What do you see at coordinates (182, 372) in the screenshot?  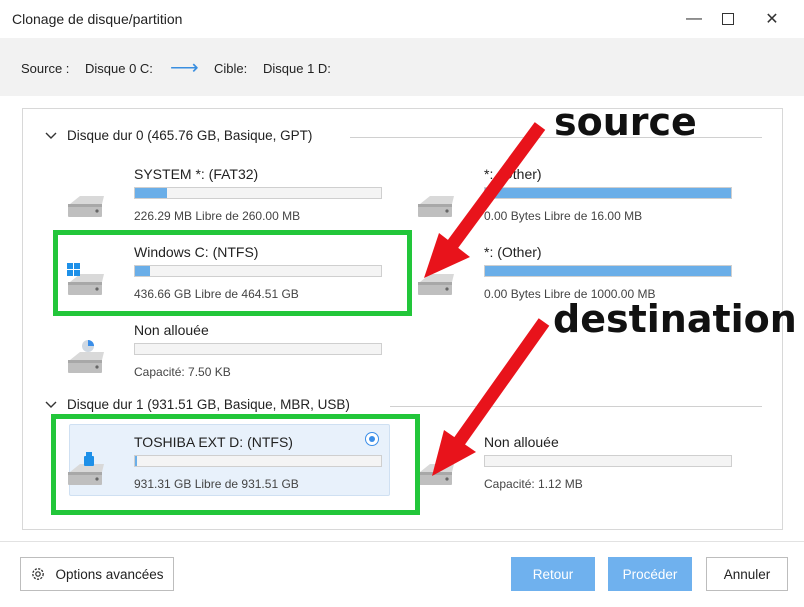 I see `partition-info: Capacité: 7.50 KB` at bounding box center [182, 372].